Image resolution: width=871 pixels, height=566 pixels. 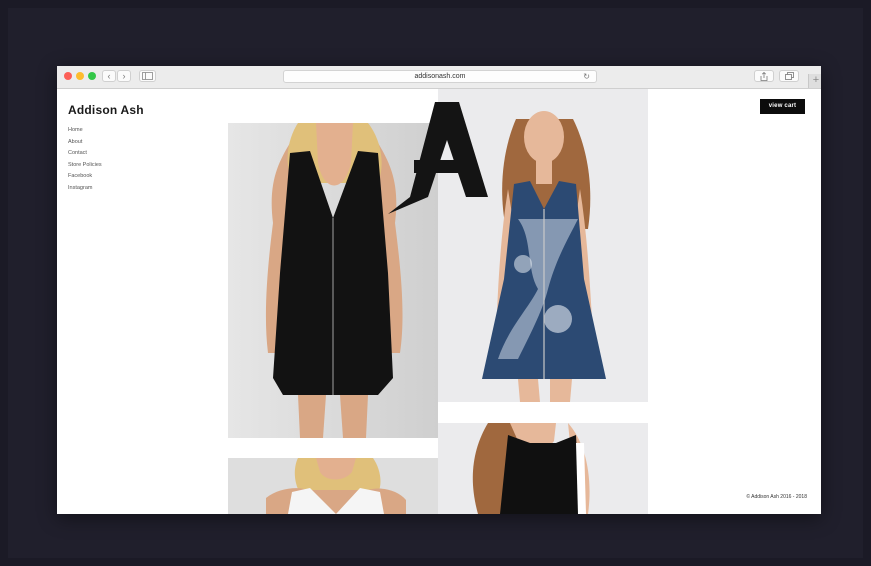 What do you see at coordinates (85, 167) in the screenshot?
I see `nav-item-store-policies: Store Policies` at bounding box center [85, 167].